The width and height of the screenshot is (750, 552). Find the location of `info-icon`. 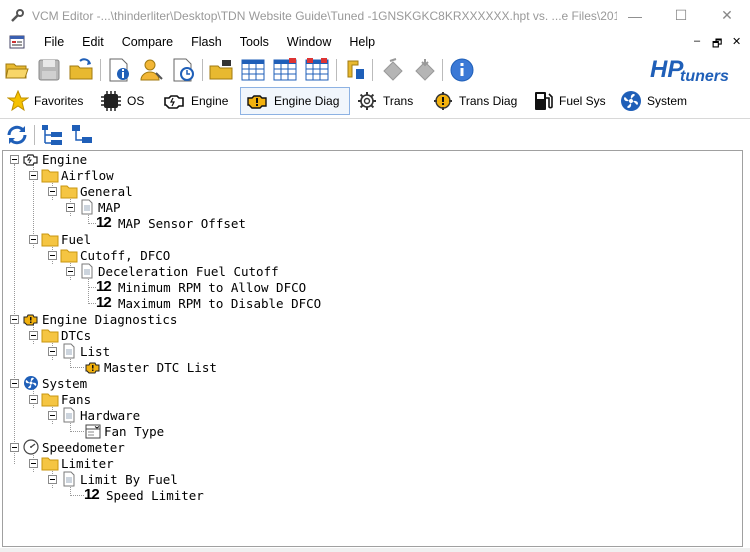

info-icon is located at coordinates (462, 70).